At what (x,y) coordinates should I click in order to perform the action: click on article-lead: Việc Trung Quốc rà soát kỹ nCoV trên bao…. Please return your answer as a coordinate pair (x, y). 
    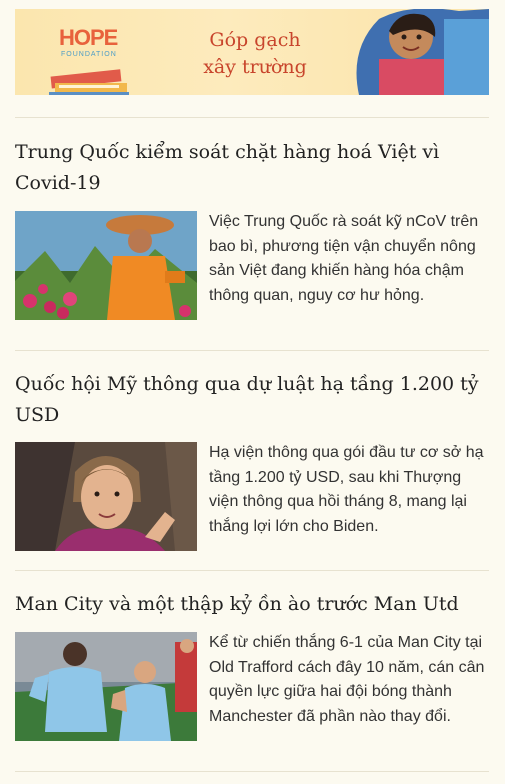
    Looking at the image, I should click on (344, 258).